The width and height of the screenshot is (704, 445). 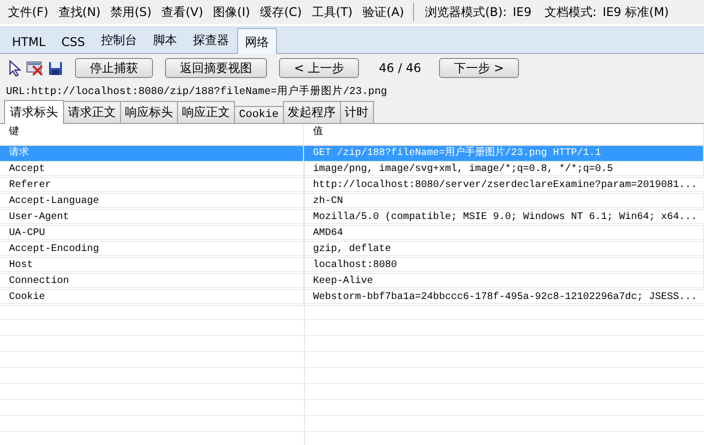 What do you see at coordinates (35, 68) in the screenshot?
I see `clear-icon` at bounding box center [35, 68].